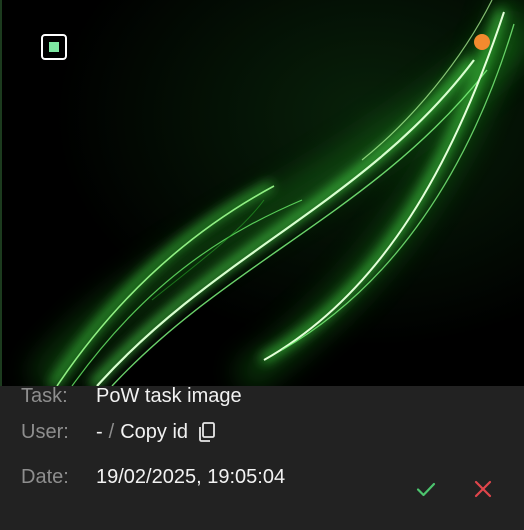 The height and width of the screenshot is (530, 524). Describe the element at coordinates (191, 477) in the screenshot. I see `date-value: 19/02/2025, 19:05:04` at that location.